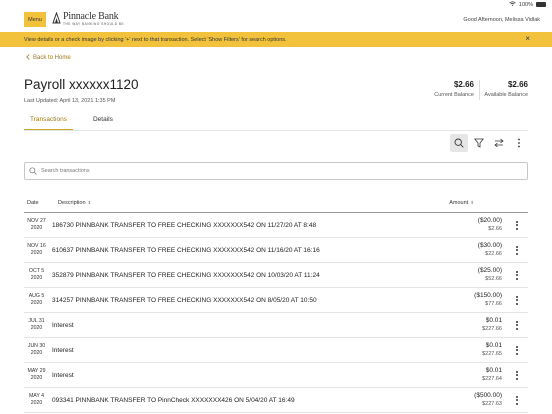 Image resolution: width=552 pixels, height=414 pixels. Describe the element at coordinates (33, 203) in the screenshot. I see `column-header-date: Date` at that location.